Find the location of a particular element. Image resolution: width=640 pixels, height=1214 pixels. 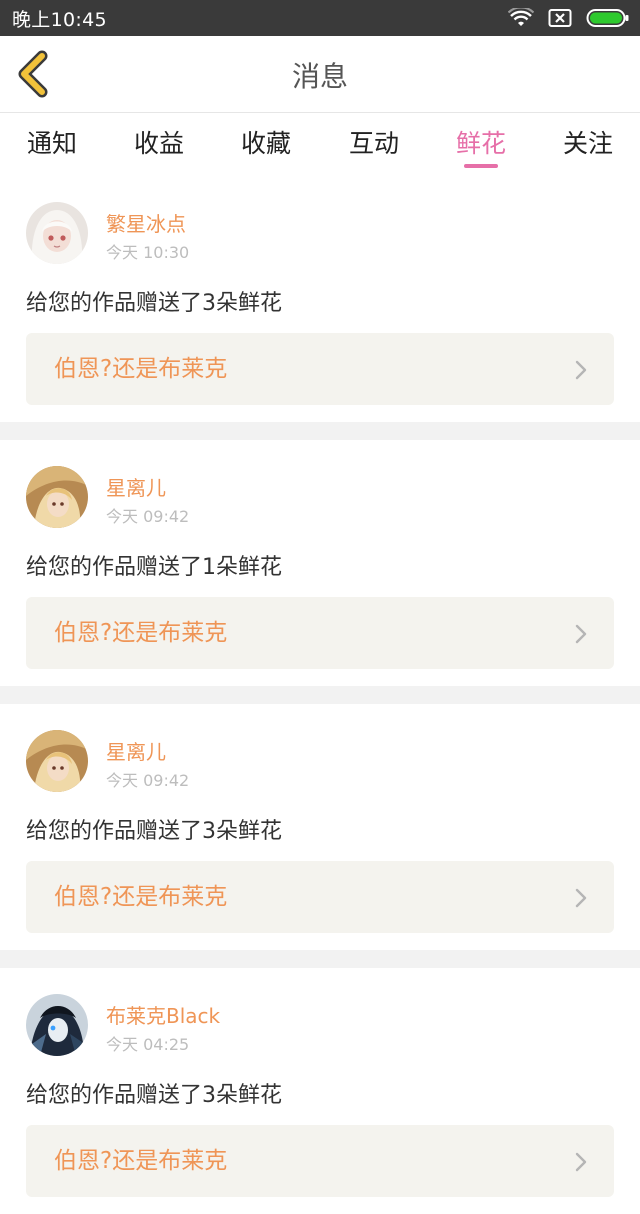

tab-label: 互动 is located at coordinates (373, 143).